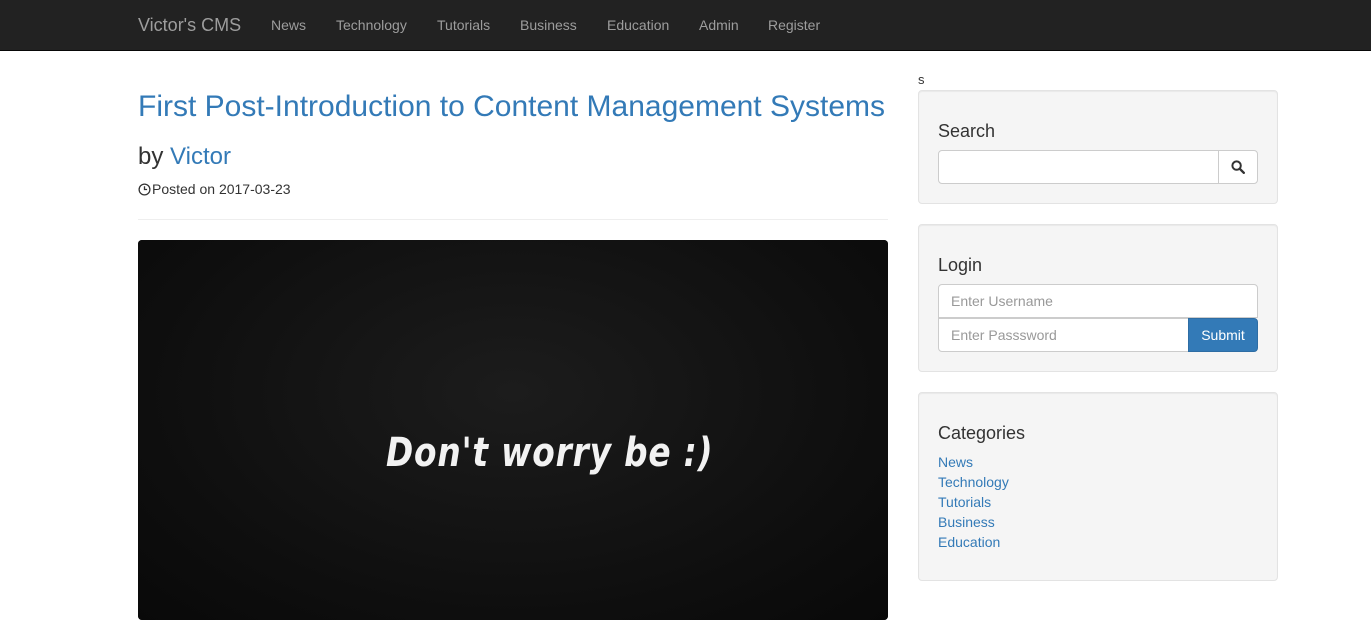 This screenshot has width=1371, height=620. What do you see at coordinates (921, 79) in the screenshot?
I see `stray-text: s` at bounding box center [921, 79].